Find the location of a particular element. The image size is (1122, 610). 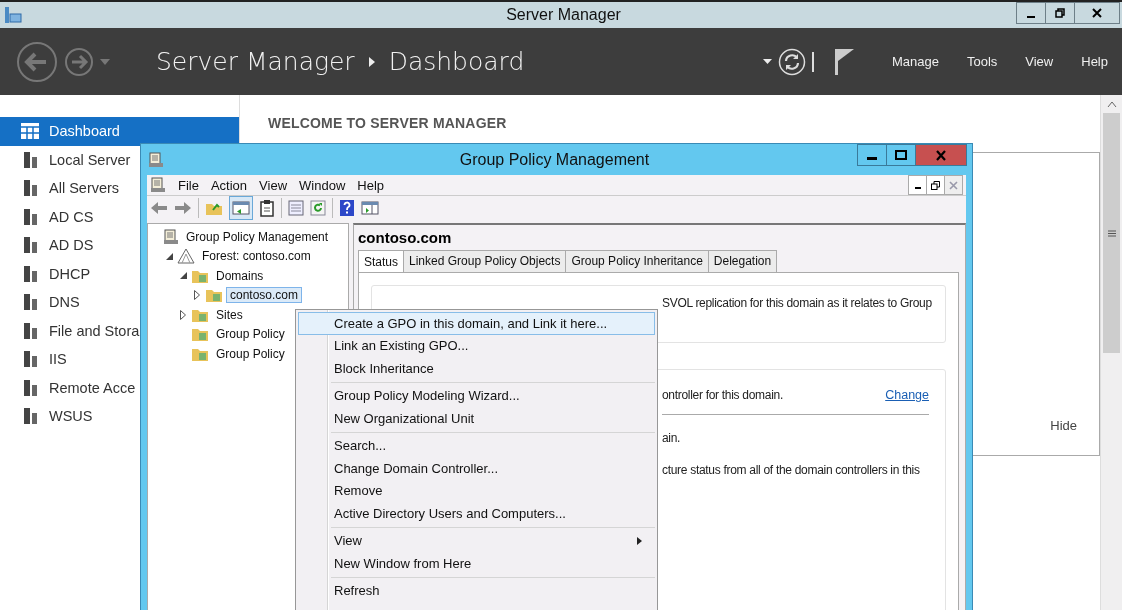

info-text: SVOL replication for this domain as it relates to Group is located at coordinates (797, 303).